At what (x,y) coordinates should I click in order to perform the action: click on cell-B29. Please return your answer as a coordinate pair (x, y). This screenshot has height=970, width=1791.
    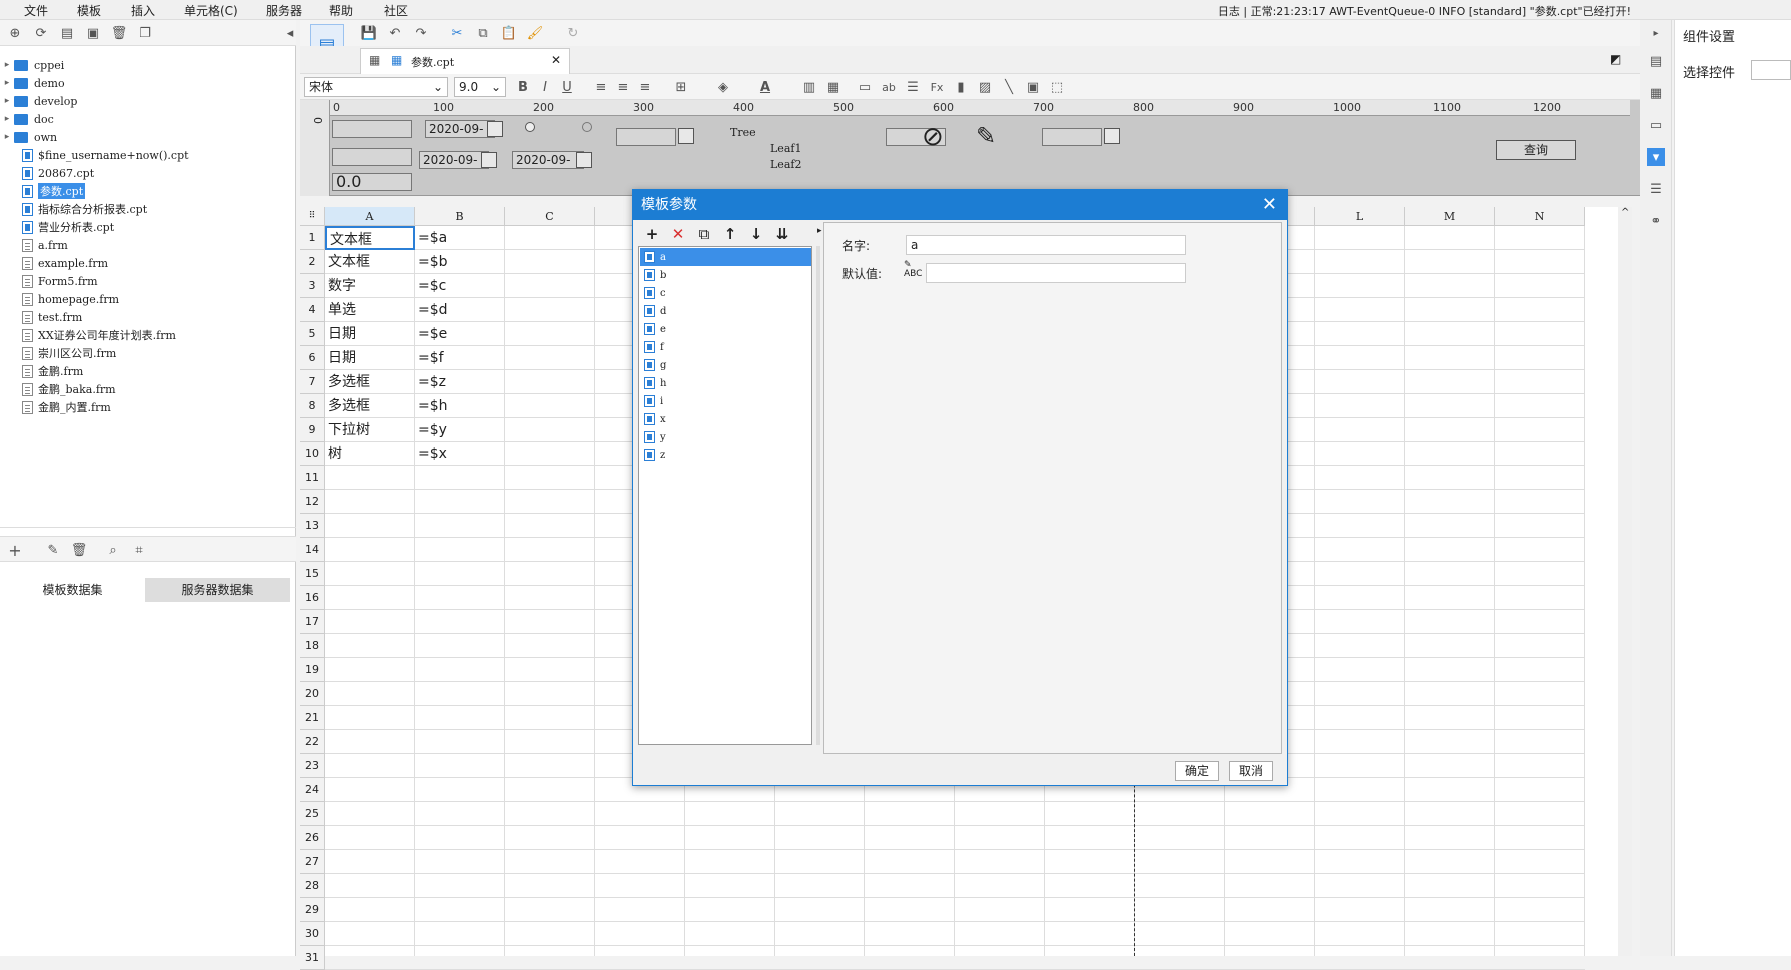
    Looking at the image, I should click on (460, 910).